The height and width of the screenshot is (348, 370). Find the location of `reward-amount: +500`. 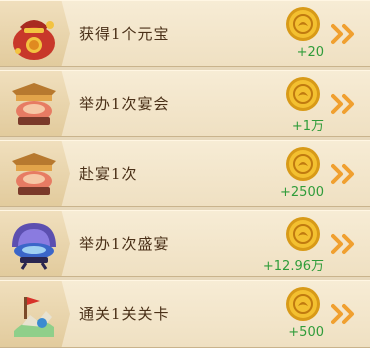

reward-amount: +500 is located at coordinates (306, 332).